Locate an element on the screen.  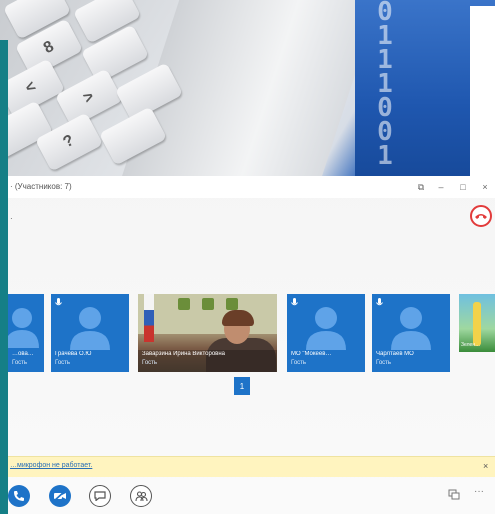
teal-sidebar-strip is located at coordinates (4, 277).